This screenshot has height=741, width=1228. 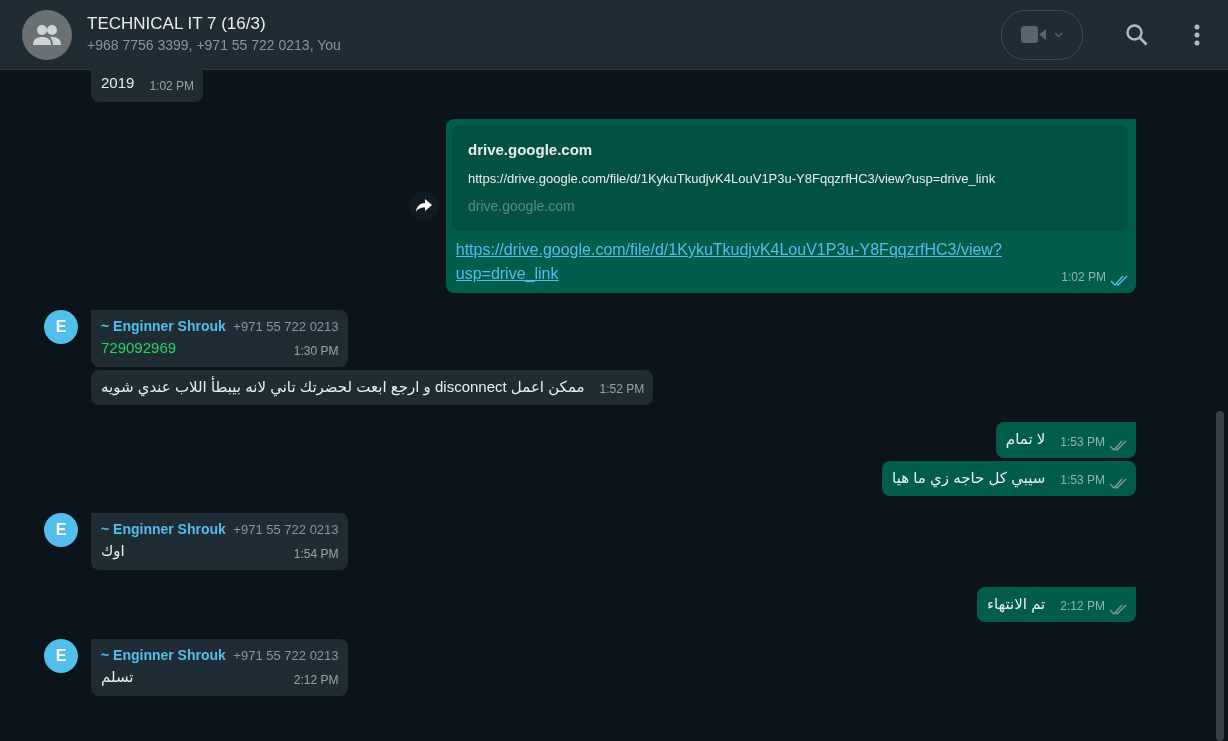 What do you see at coordinates (1025, 439) in the screenshot?
I see `message-text: لا تمام` at bounding box center [1025, 439].